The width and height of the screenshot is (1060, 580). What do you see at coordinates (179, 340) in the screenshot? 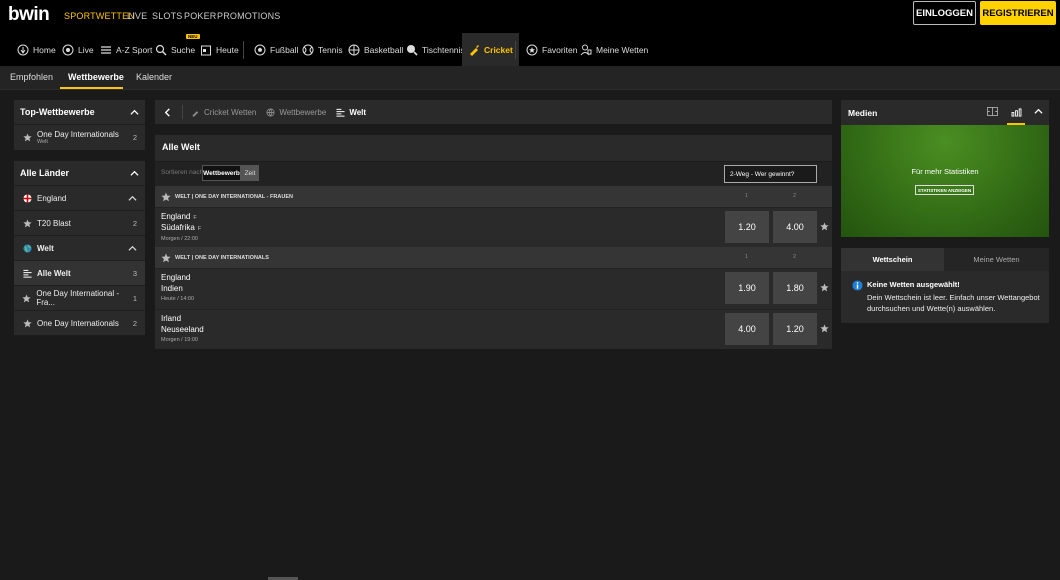
I see `event-time: Morgen / 19:00` at bounding box center [179, 340].